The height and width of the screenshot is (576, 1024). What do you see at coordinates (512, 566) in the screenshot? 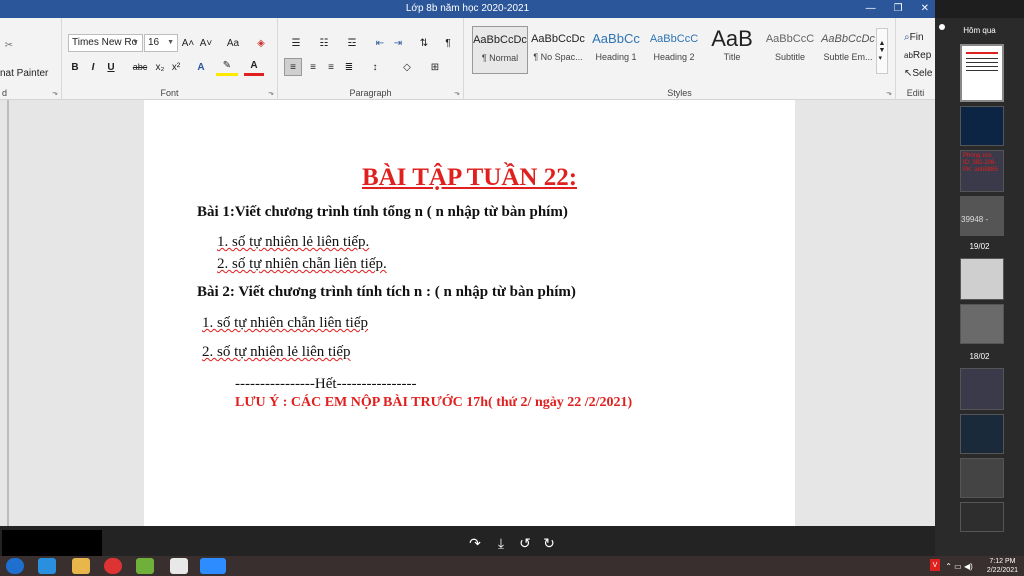
I see `windows-taskbar: V ⌃ ▭ ◀) 7:12 PM 2/22/2021` at bounding box center [512, 566].